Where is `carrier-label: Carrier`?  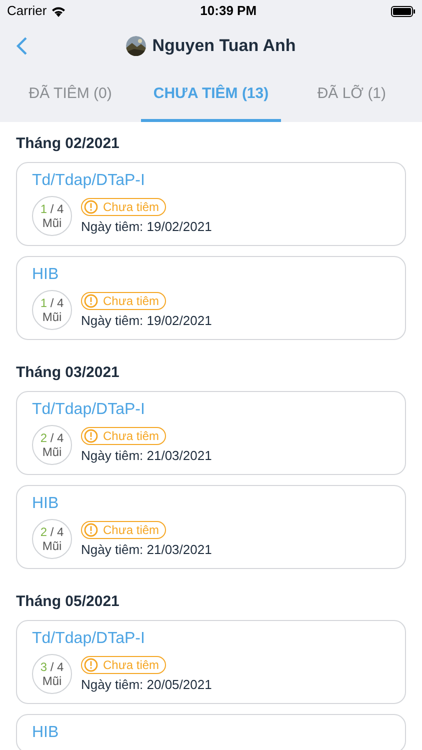
carrier-label: Carrier is located at coordinates (27, 11).